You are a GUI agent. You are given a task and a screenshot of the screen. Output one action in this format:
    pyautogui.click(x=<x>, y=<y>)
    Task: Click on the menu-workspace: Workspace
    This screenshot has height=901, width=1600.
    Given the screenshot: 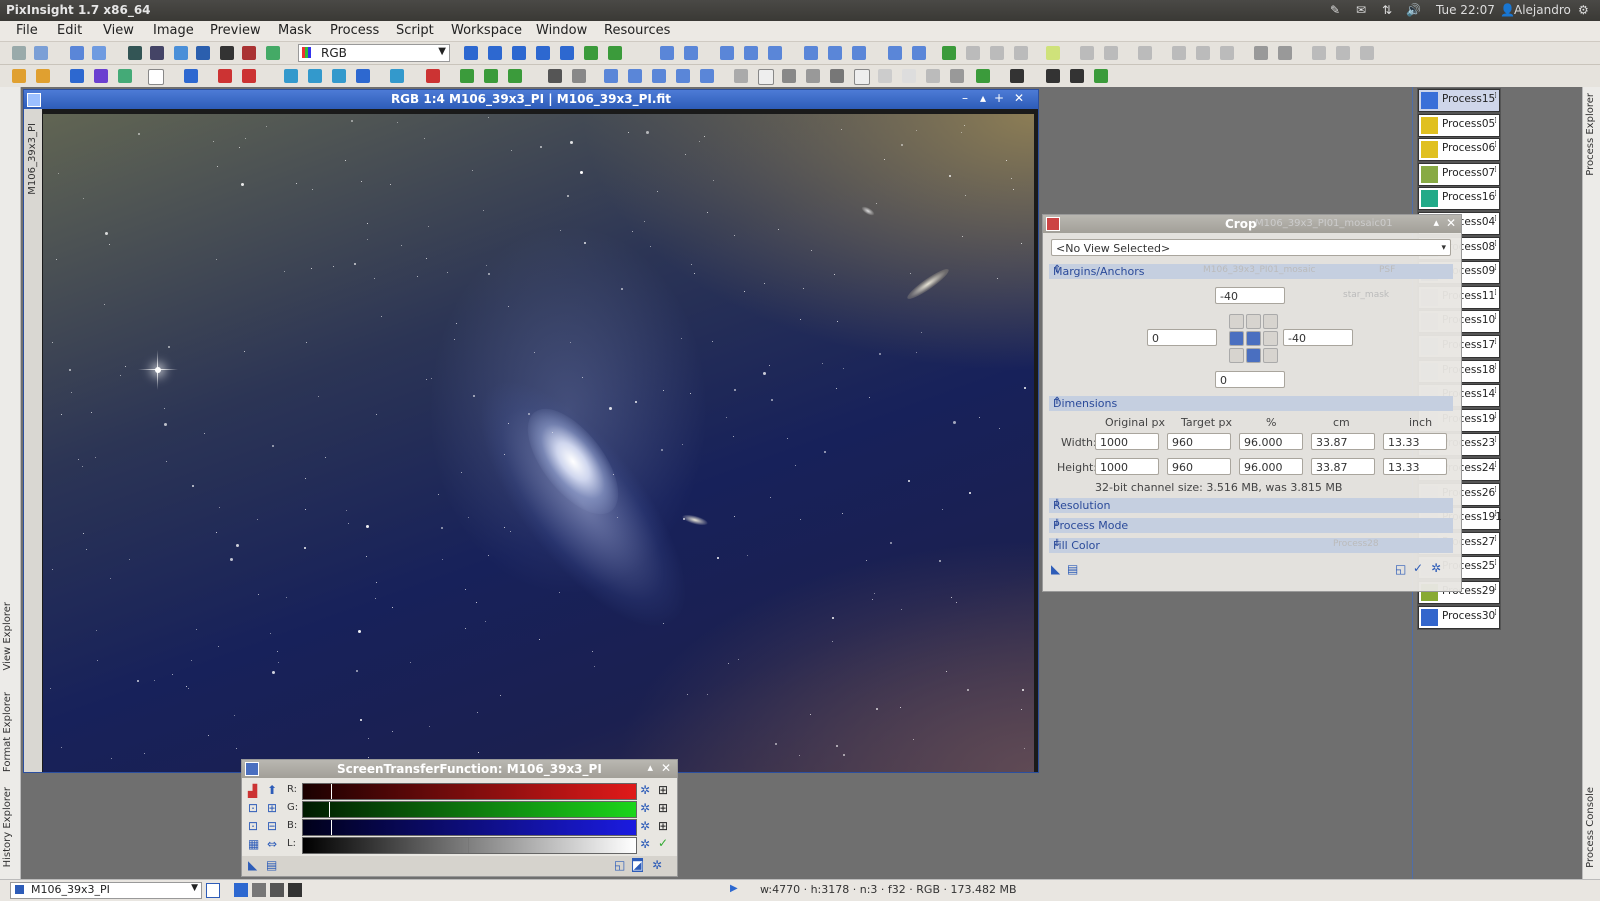 What is the action you would take?
    pyautogui.click(x=486, y=30)
    